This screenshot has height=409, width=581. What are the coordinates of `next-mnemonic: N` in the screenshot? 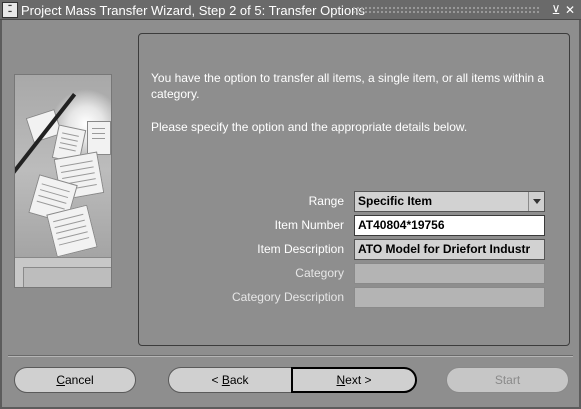 It's located at (341, 380).